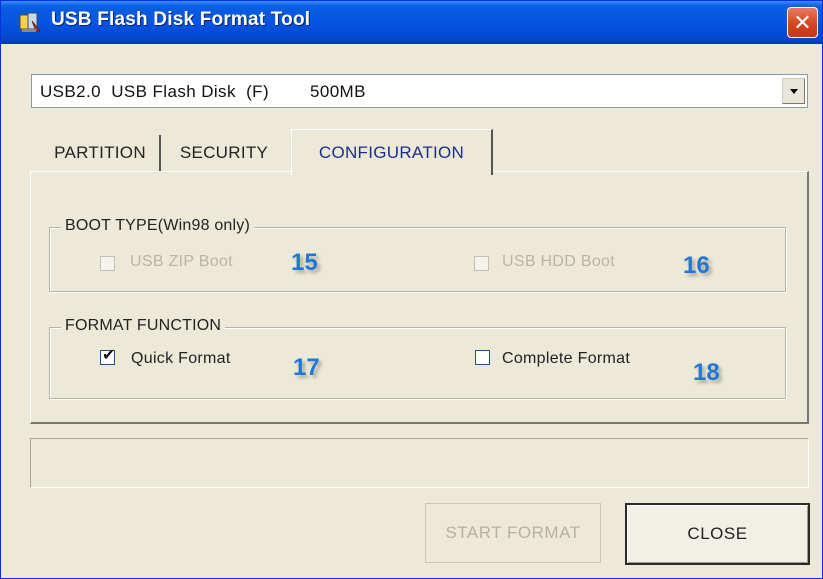  What do you see at coordinates (696, 265) in the screenshot?
I see `callout-16: 16` at bounding box center [696, 265].